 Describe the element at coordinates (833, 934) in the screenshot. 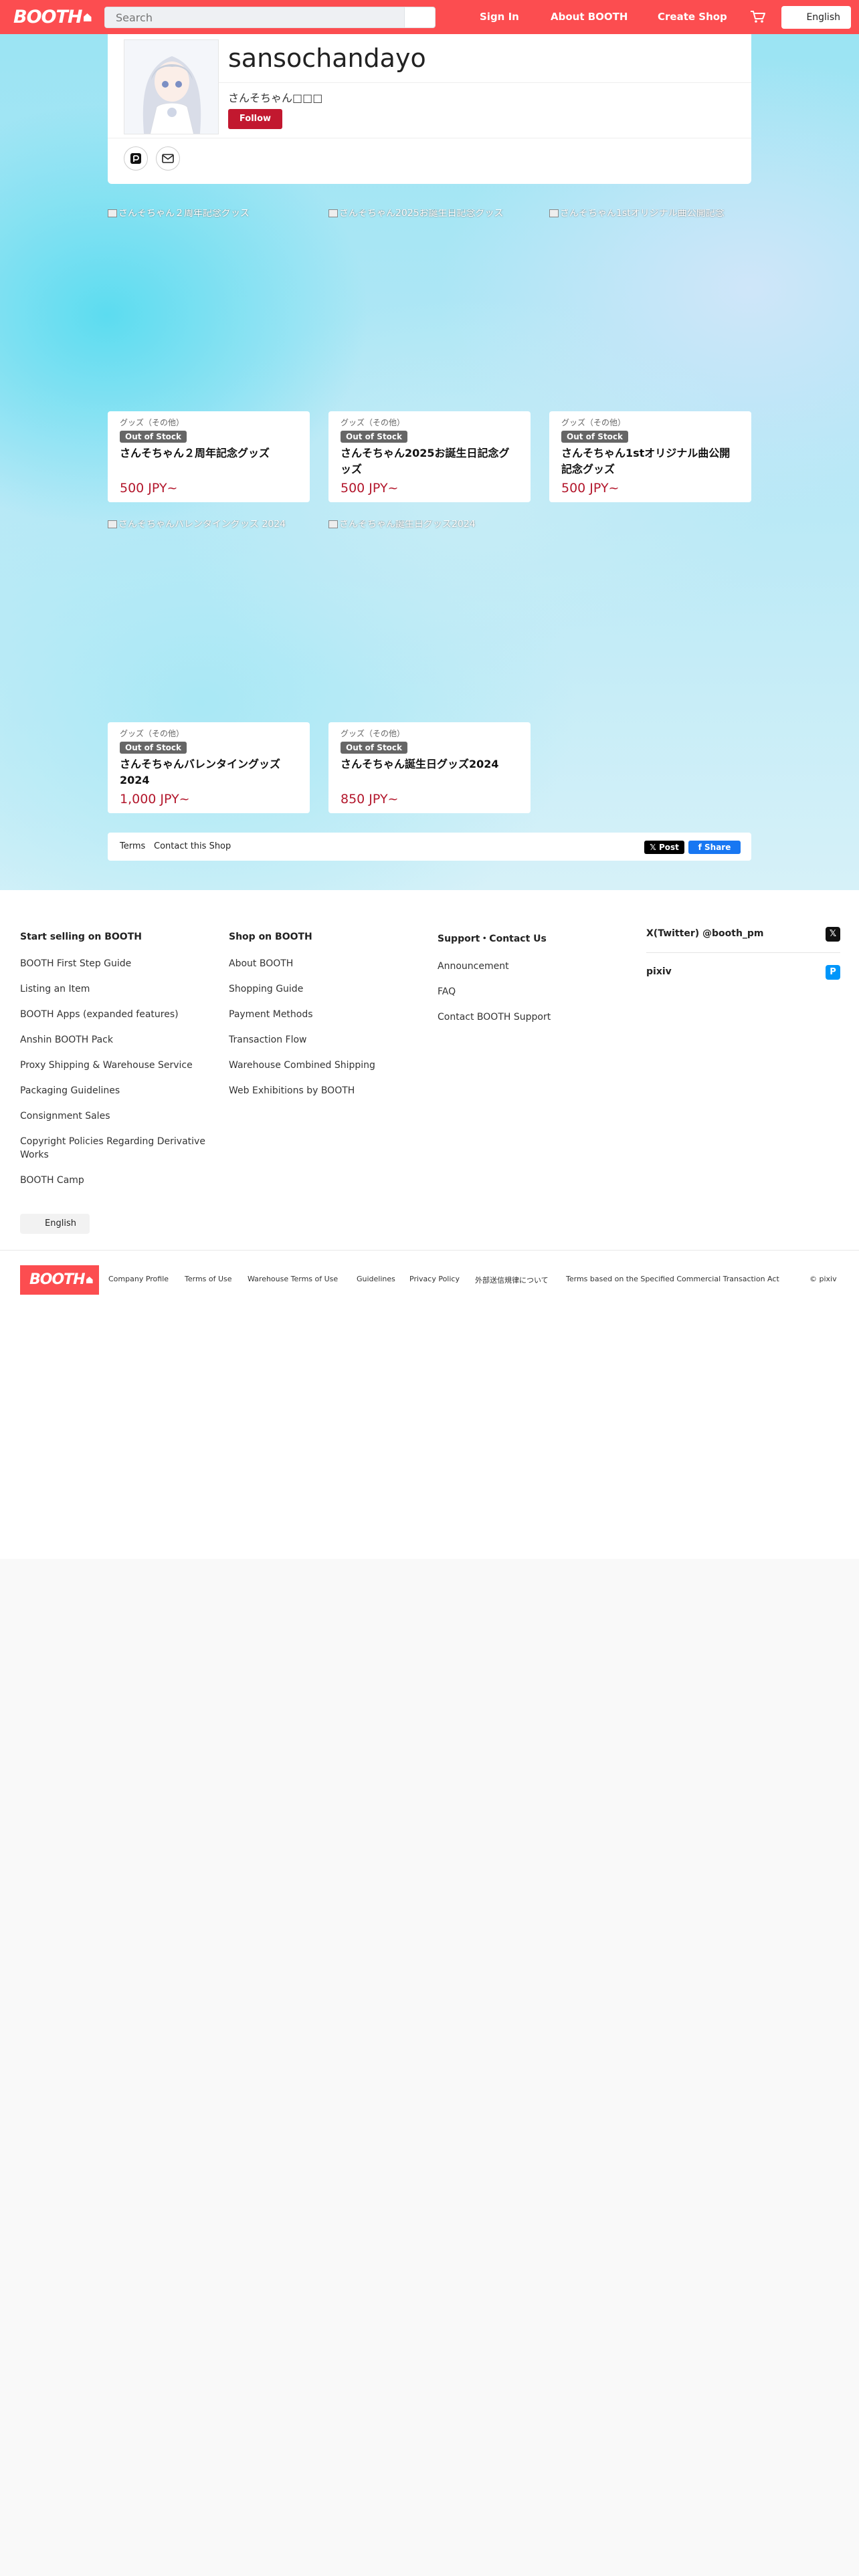

I see `x-icon: 𝕏` at that location.